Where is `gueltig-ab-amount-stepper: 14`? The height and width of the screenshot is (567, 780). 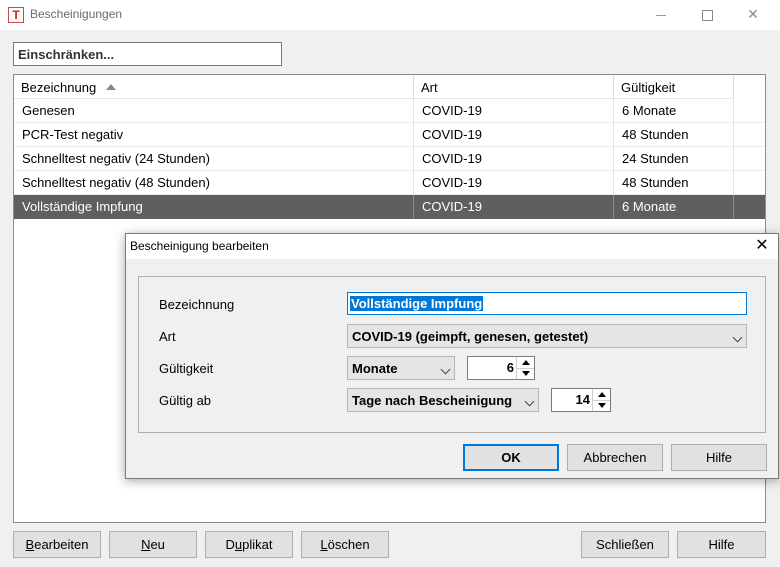
gueltig-ab-amount-stepper: 14 is located at coordinates (581, 400).